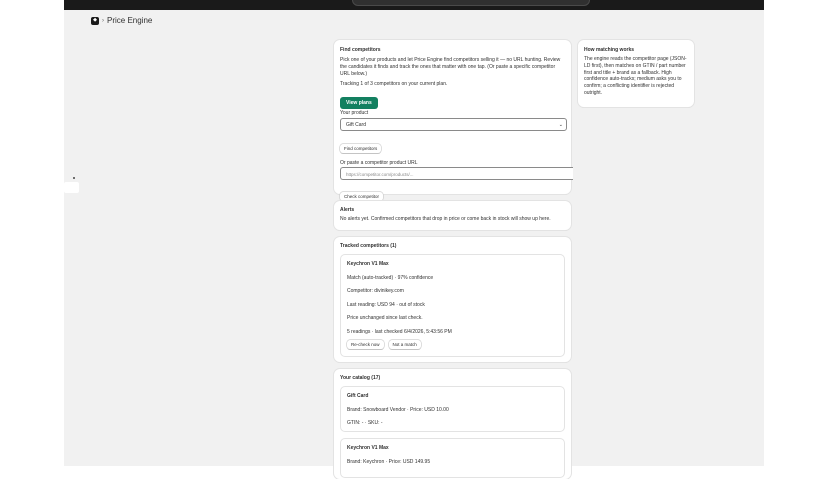  Describe the element at coordinates (354, 113) in the screenshot. I see `your-product-label: Your product` at that location.